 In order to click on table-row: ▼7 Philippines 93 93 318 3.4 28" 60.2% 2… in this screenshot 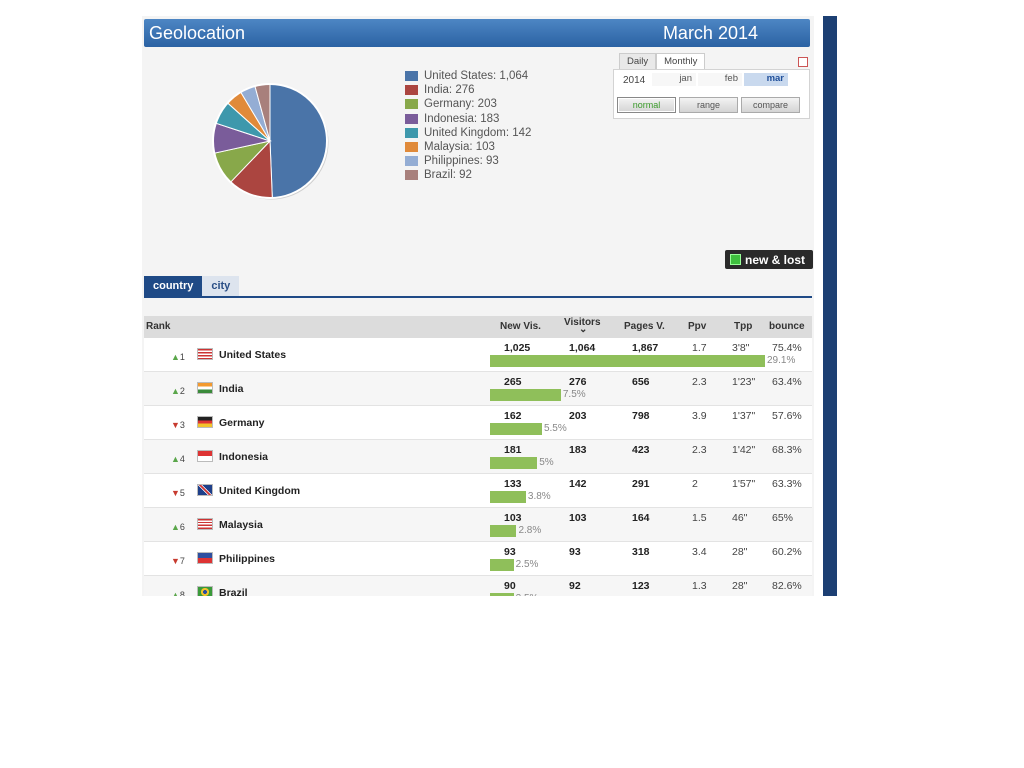, I will do `click(478, 559)`.